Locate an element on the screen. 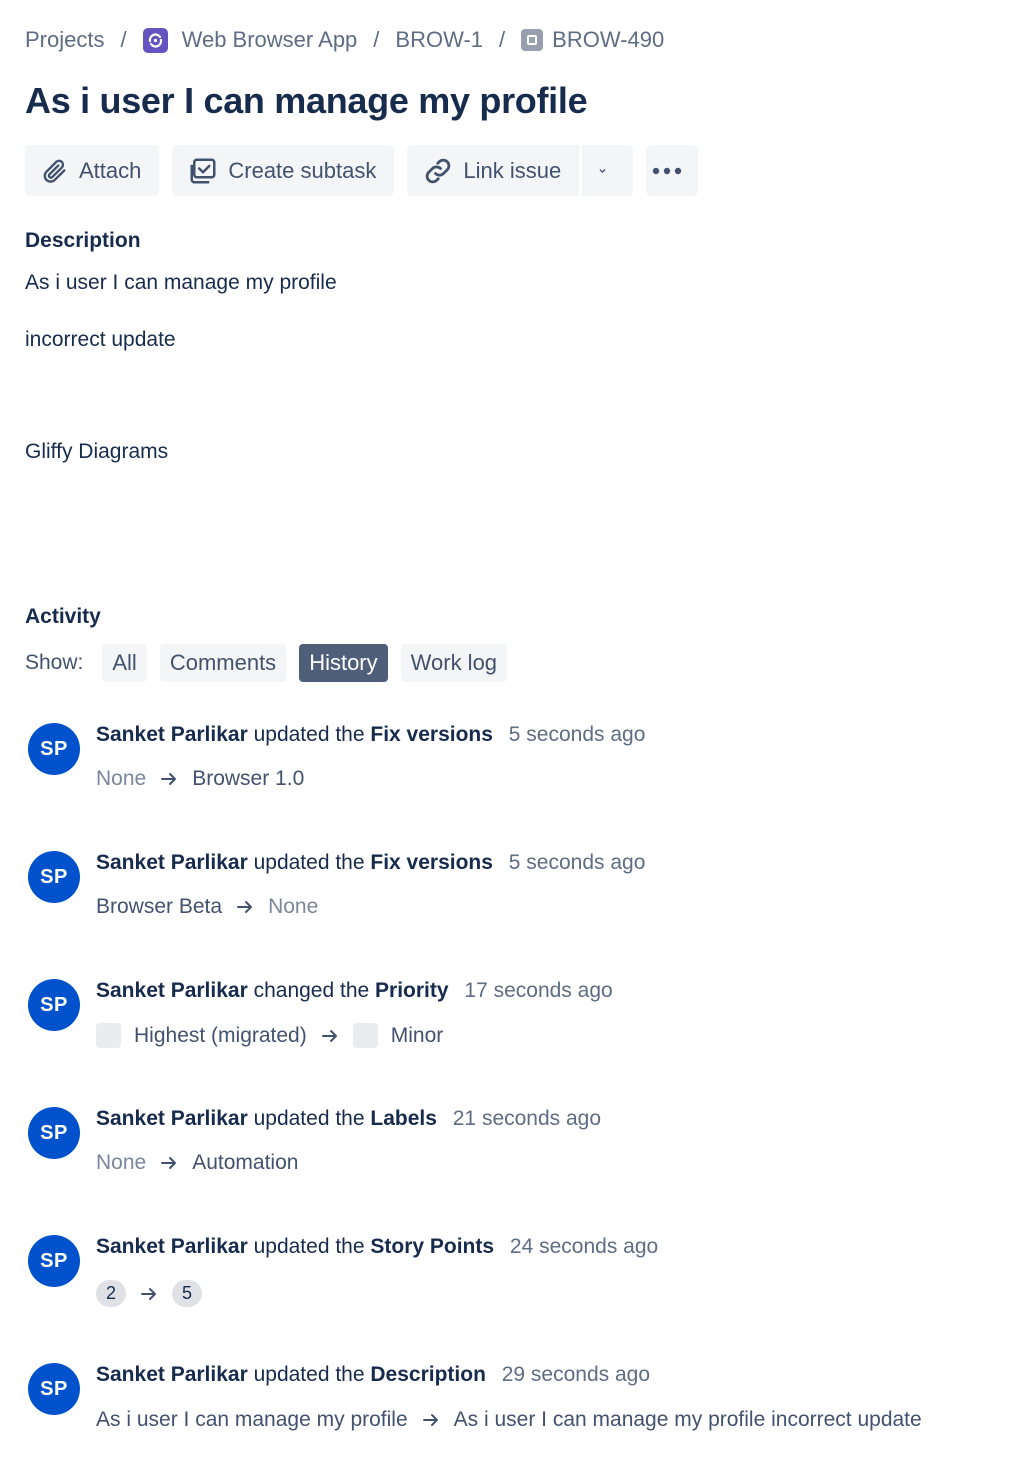 The height and width of the screenshot is (1466, 1028). description-heading: Description is located at coordinates (83, 240).